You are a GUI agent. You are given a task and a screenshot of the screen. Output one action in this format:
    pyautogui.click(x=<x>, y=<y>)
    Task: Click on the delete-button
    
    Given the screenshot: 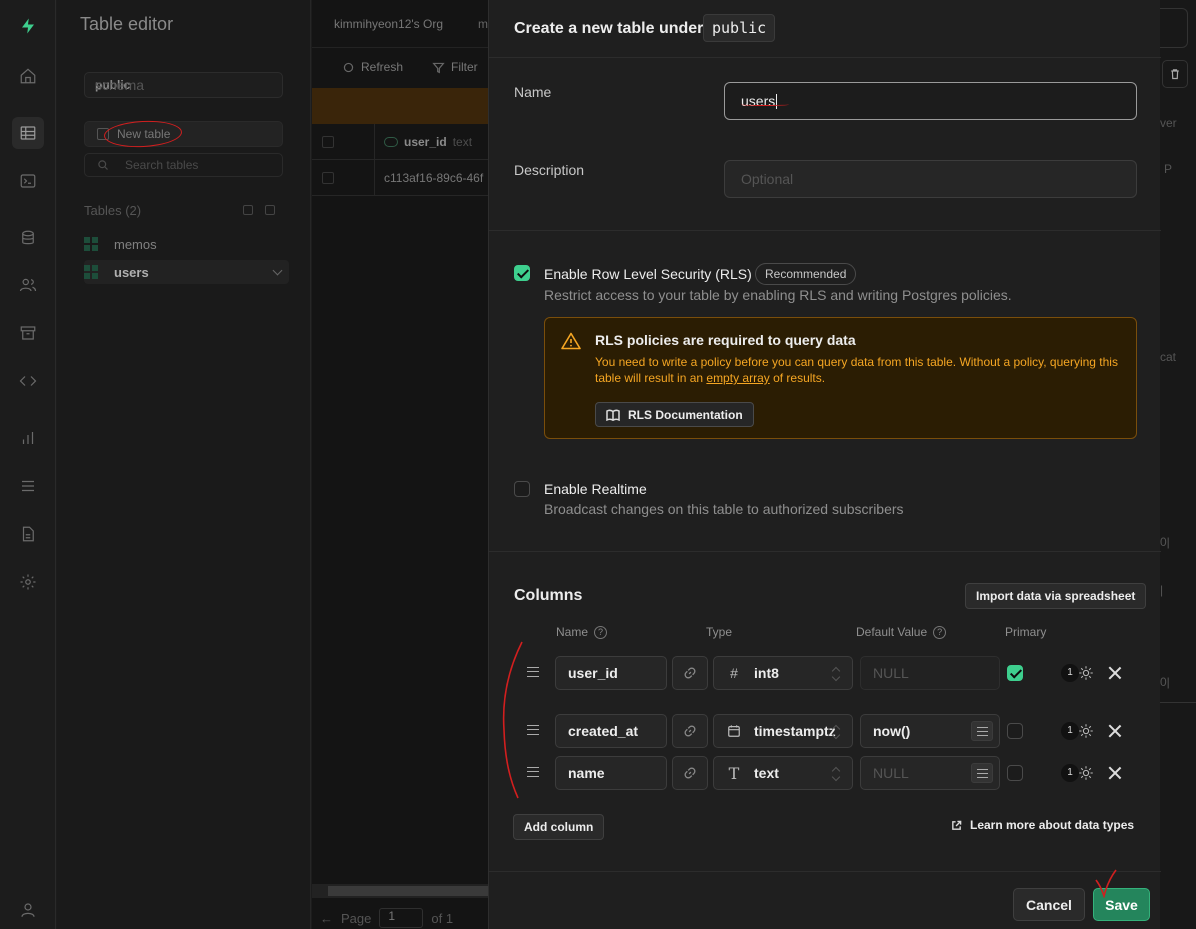 What is the action you would take?
    pyautogui.click(x=1175, y=74)
    